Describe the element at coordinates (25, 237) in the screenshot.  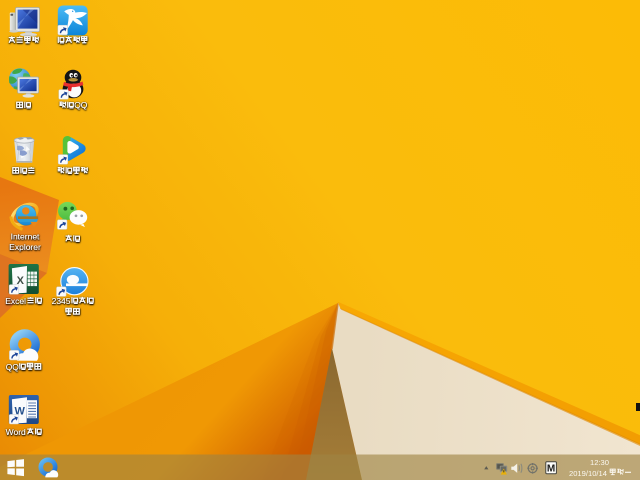
I see `svg-text: Internet` at that location.